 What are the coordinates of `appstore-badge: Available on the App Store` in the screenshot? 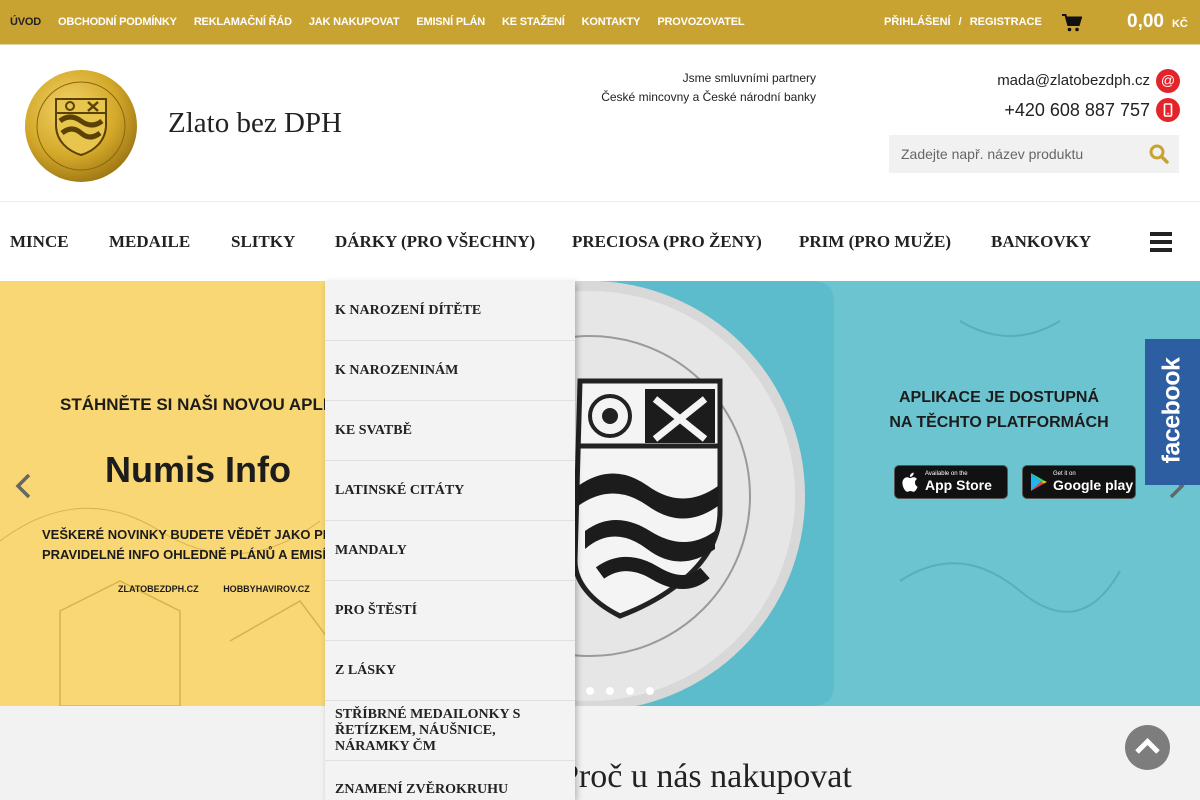 It's located at (951, 482).